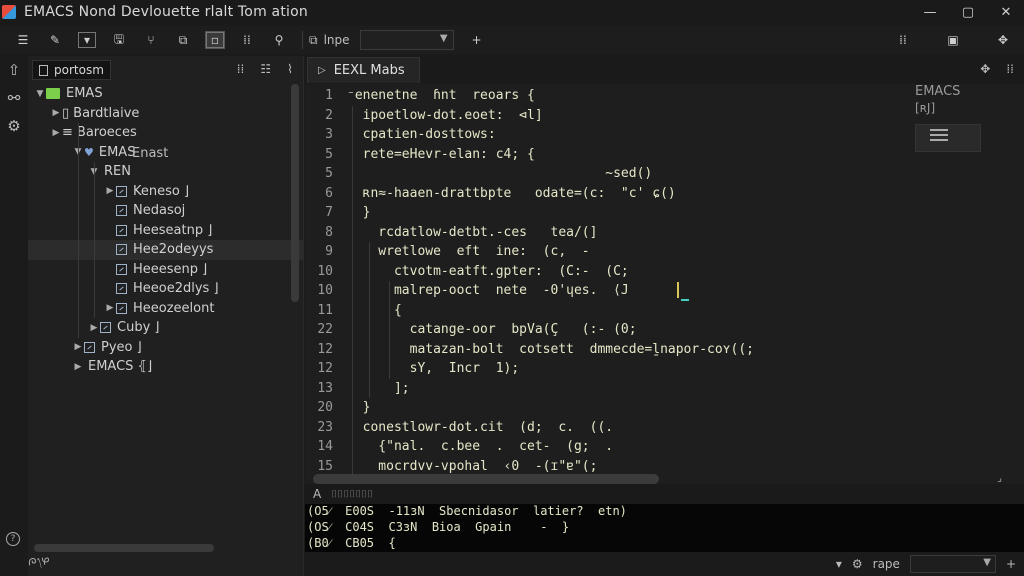 Image resolution: width=1024 pixels, height=576 pixels. Describe the element at coordinates (948, 138) in the screenshot. I see `minimap-viewport` at that location.